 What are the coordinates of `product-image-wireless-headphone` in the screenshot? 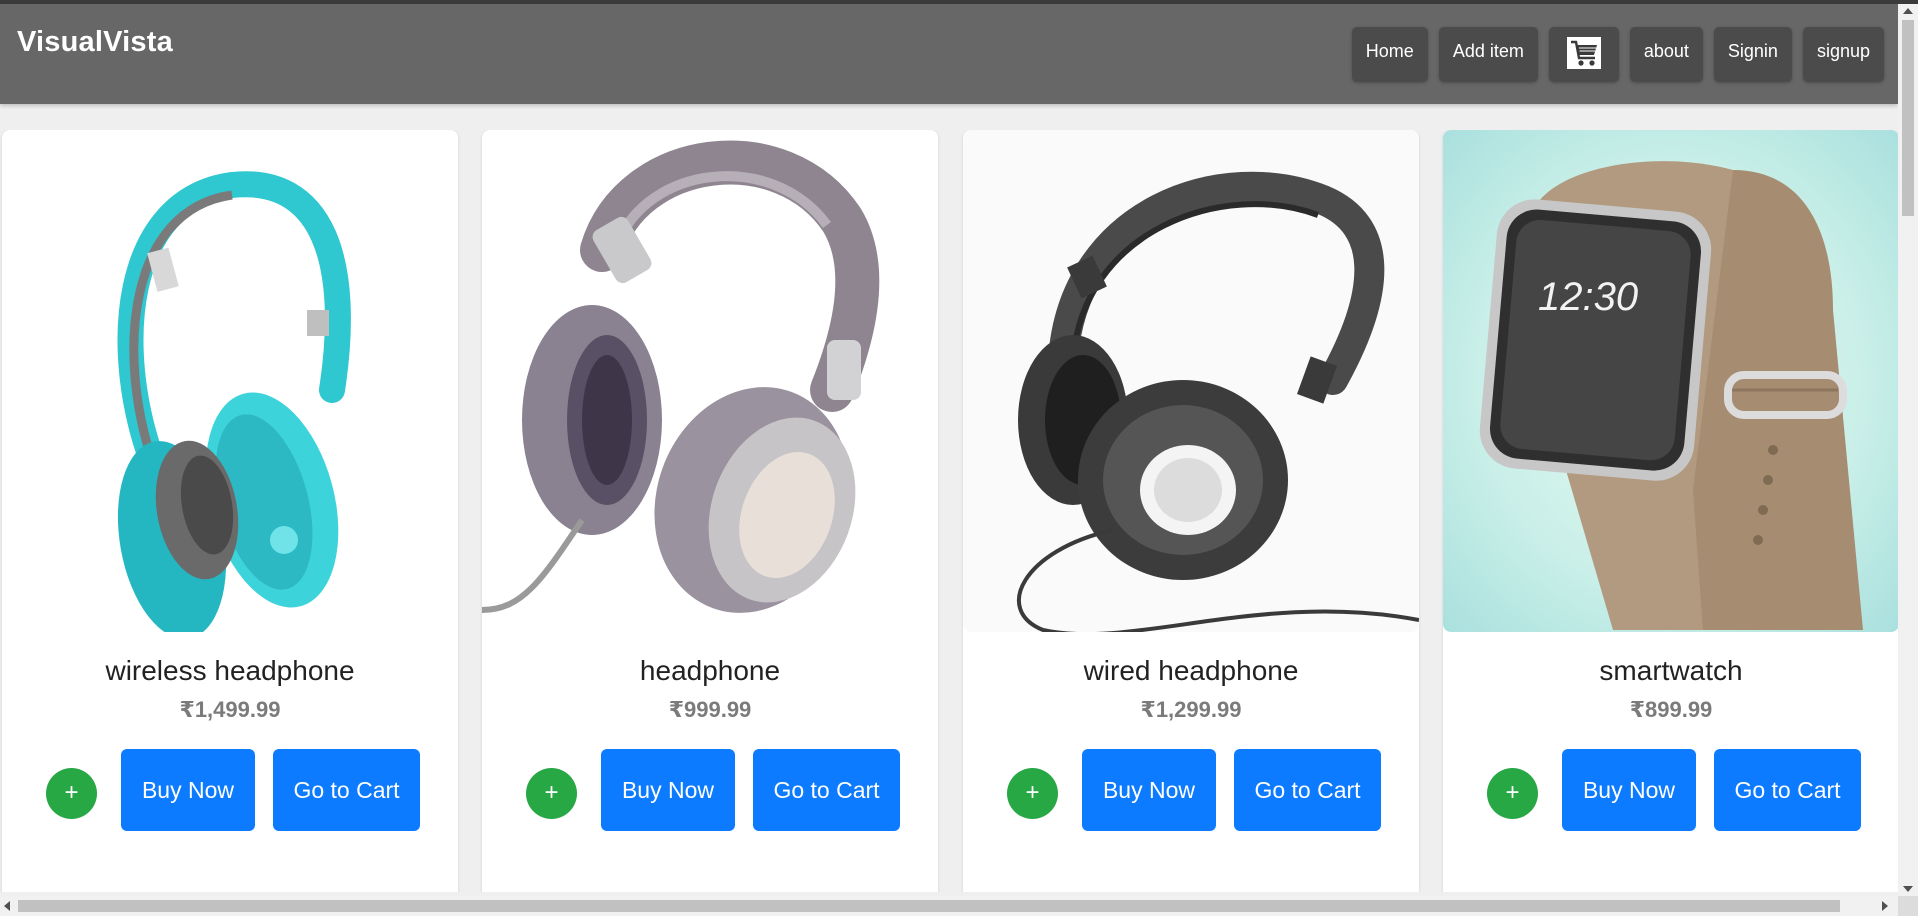 It's located at (230, 381).